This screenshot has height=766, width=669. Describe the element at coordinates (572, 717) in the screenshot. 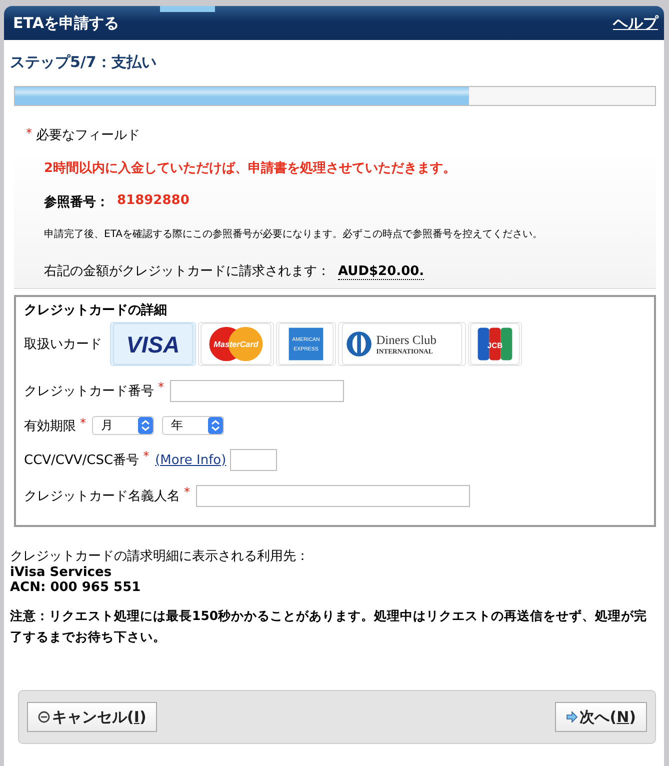

I see `arrow-icon` at that location.